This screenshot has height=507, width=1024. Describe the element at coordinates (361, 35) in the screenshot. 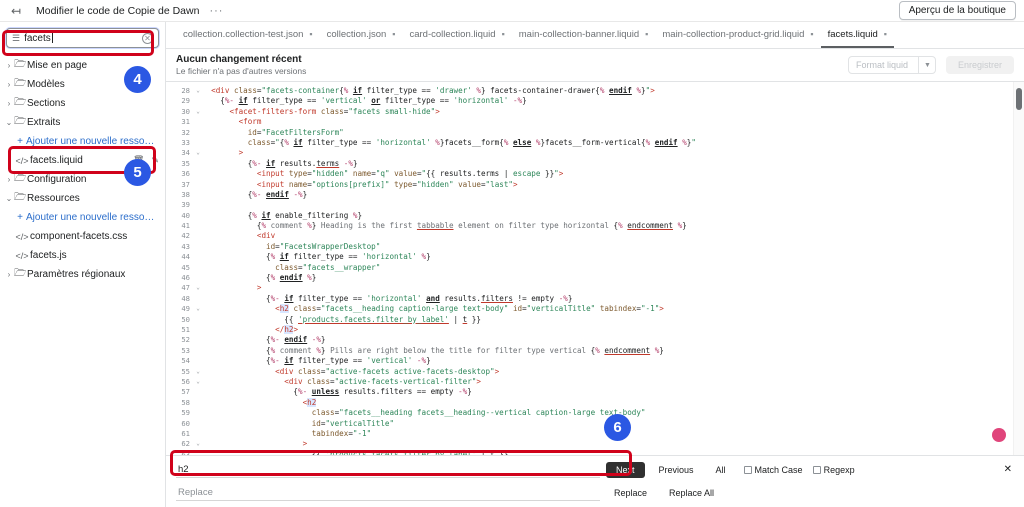

I see `tab-collection-json: collection.json ▪` at that location.